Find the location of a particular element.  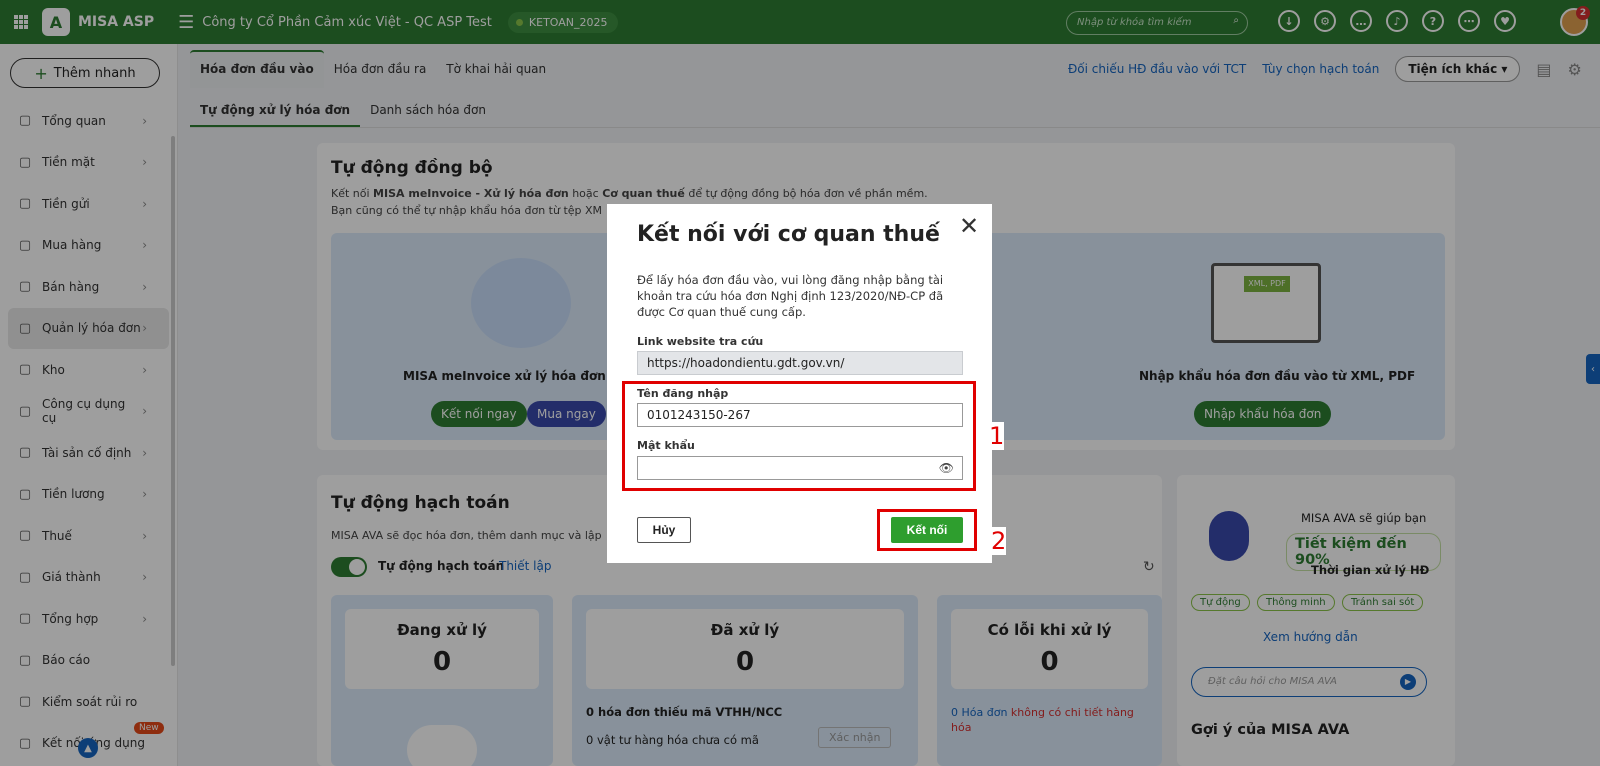

link-website-field: https://hoadondientu.gdt.gov.vn/ is located at coordinates (800, 363).